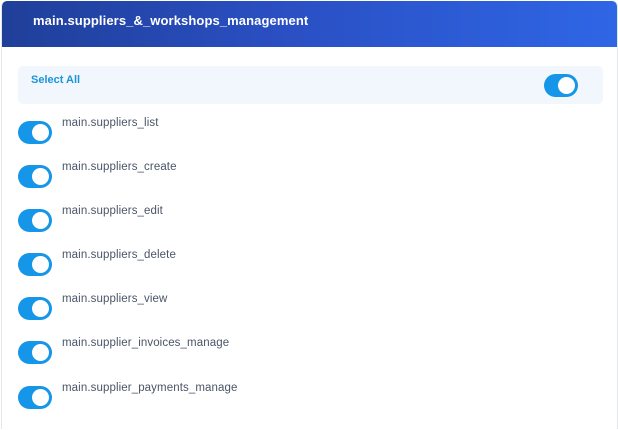 Image resolution: width=618 pixels, height=430 pixels. Describe the element at coordinates (308, 351) in the screenshot. I see `permission-row: main.supplier_invoices_manage` at that location.